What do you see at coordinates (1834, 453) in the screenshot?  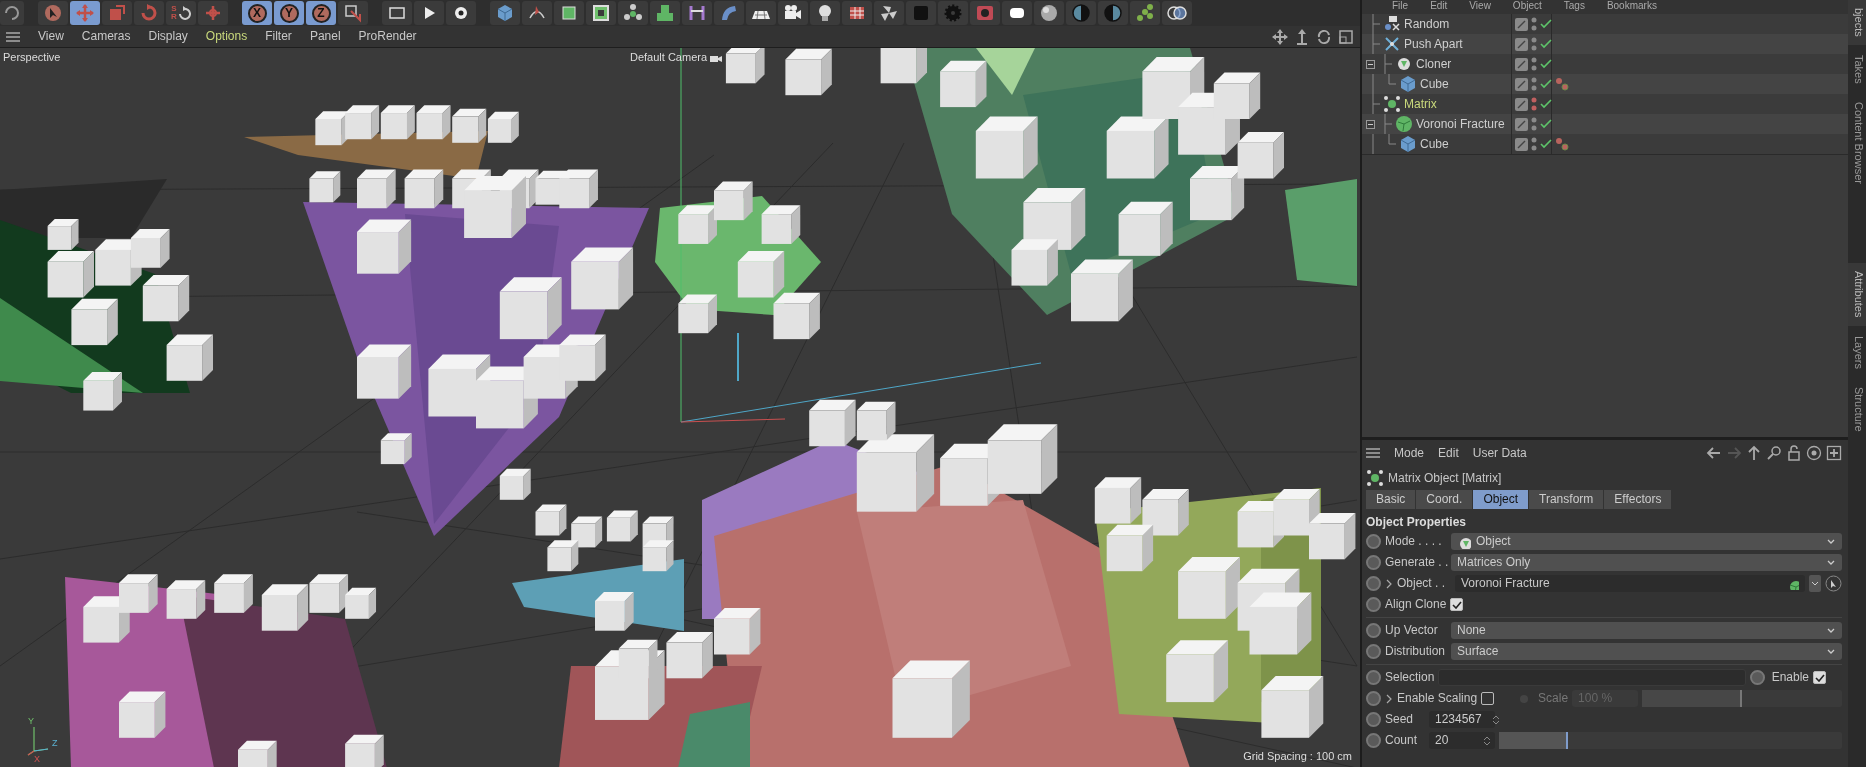 I see `new-panel-icon` at bounding box center [1834, 453].